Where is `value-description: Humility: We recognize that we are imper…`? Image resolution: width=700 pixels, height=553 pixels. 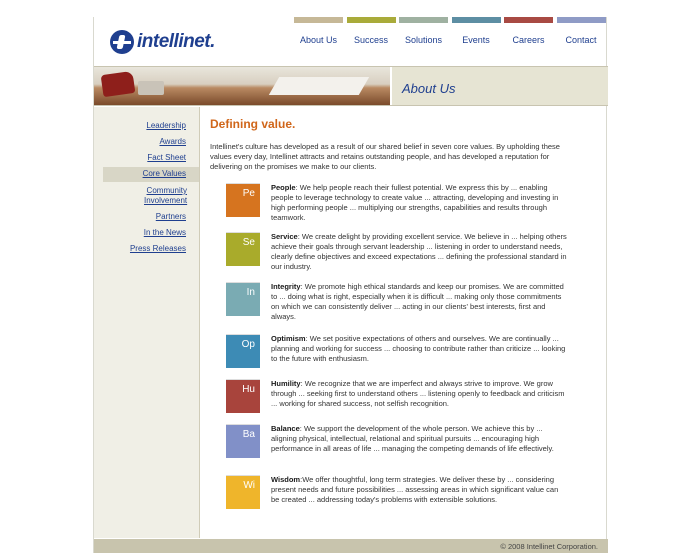
value-description: Humility: We recognize that we are imper… is located at coordinates (418, 393).